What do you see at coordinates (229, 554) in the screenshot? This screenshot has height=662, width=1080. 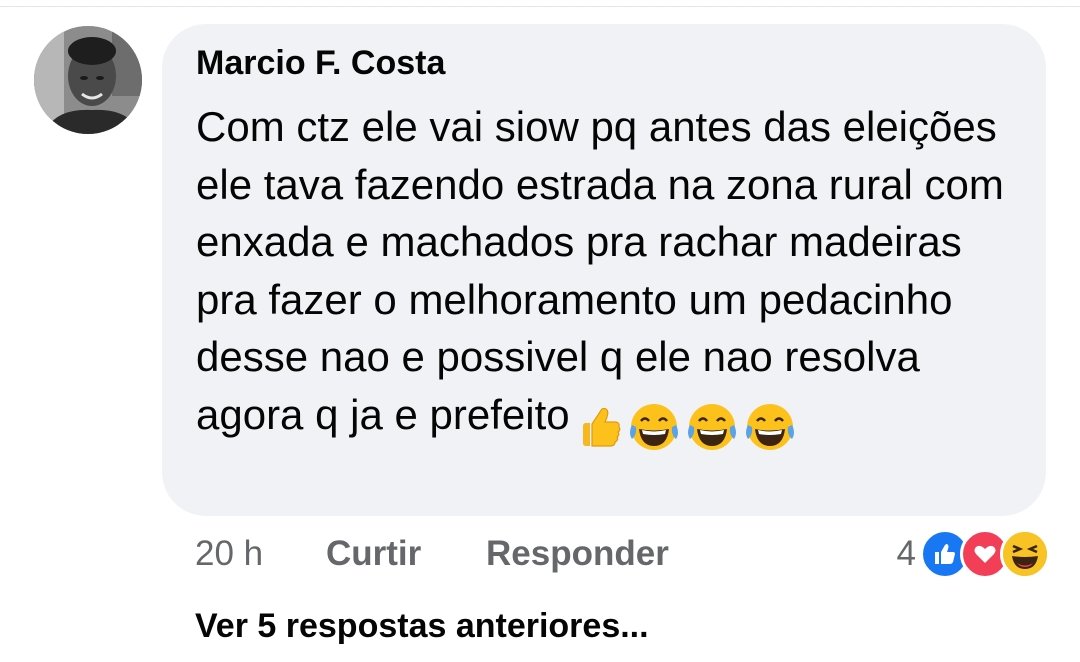 I see `comment-timestamp: 20 h` at bounding box center [229, 554].